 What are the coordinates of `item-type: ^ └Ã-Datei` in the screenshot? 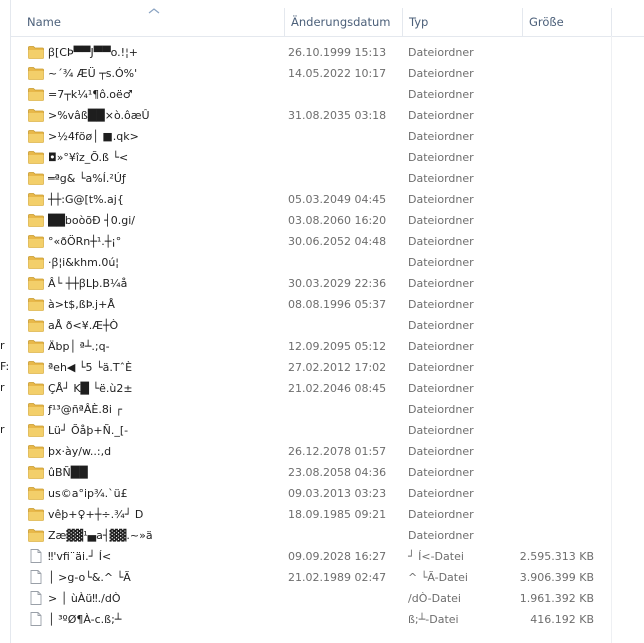 It's located at (438, 577).